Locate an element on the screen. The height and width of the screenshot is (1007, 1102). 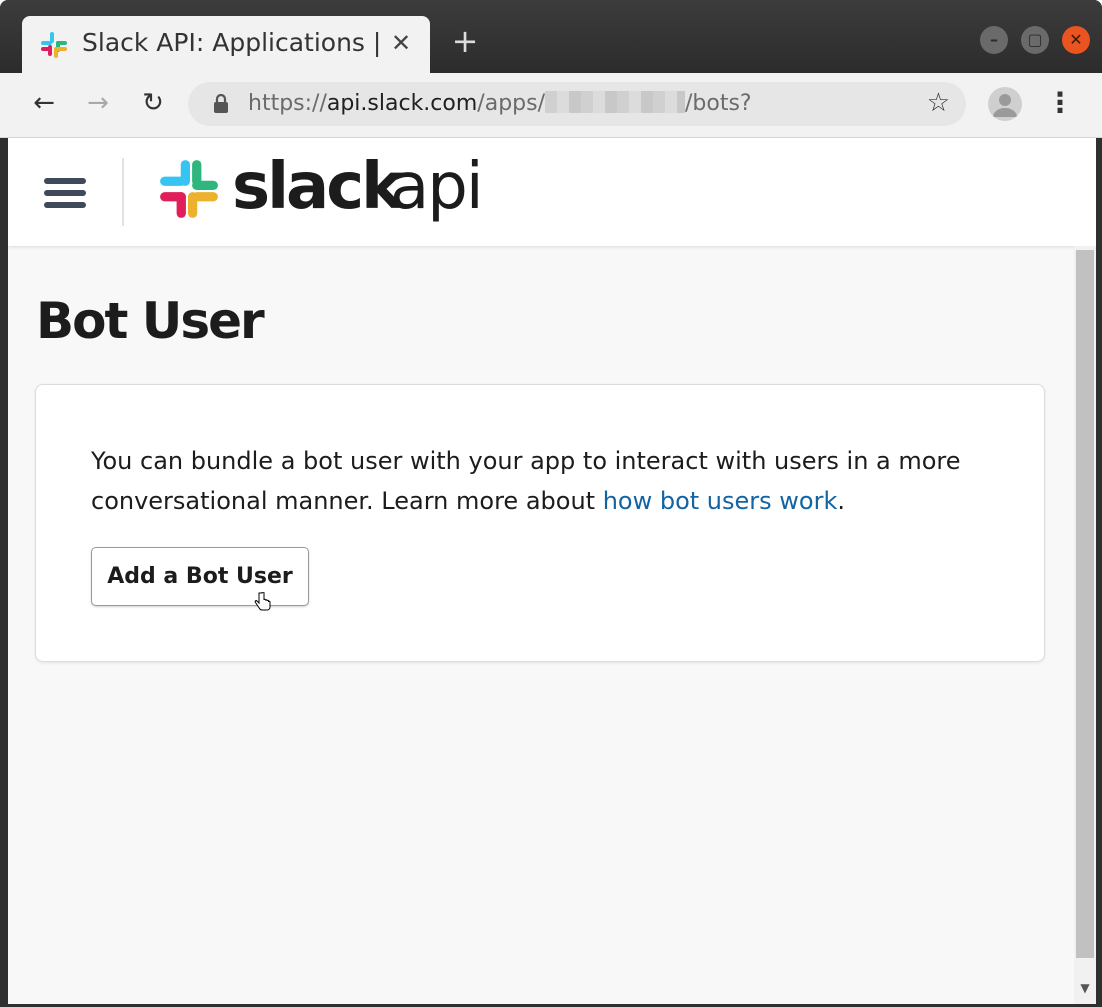
profile-icon is located at coordinates (1005, 104).